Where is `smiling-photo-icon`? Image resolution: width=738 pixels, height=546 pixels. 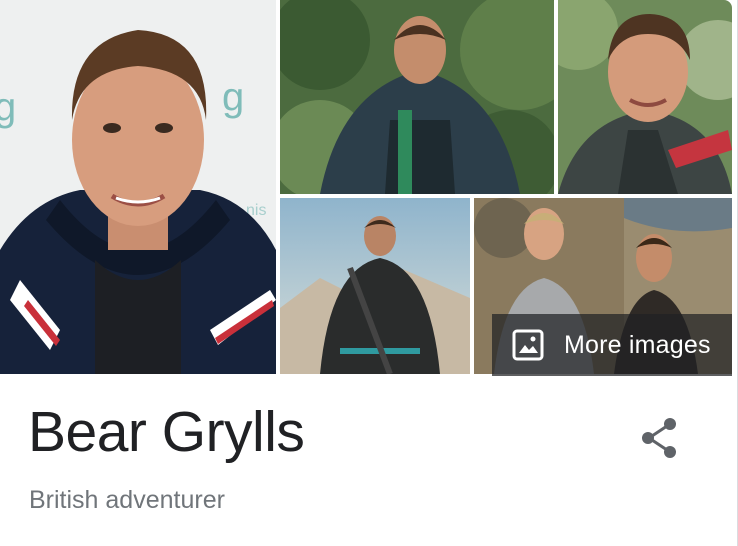 smiling-photo-icon is located at coordinates (645, 97).